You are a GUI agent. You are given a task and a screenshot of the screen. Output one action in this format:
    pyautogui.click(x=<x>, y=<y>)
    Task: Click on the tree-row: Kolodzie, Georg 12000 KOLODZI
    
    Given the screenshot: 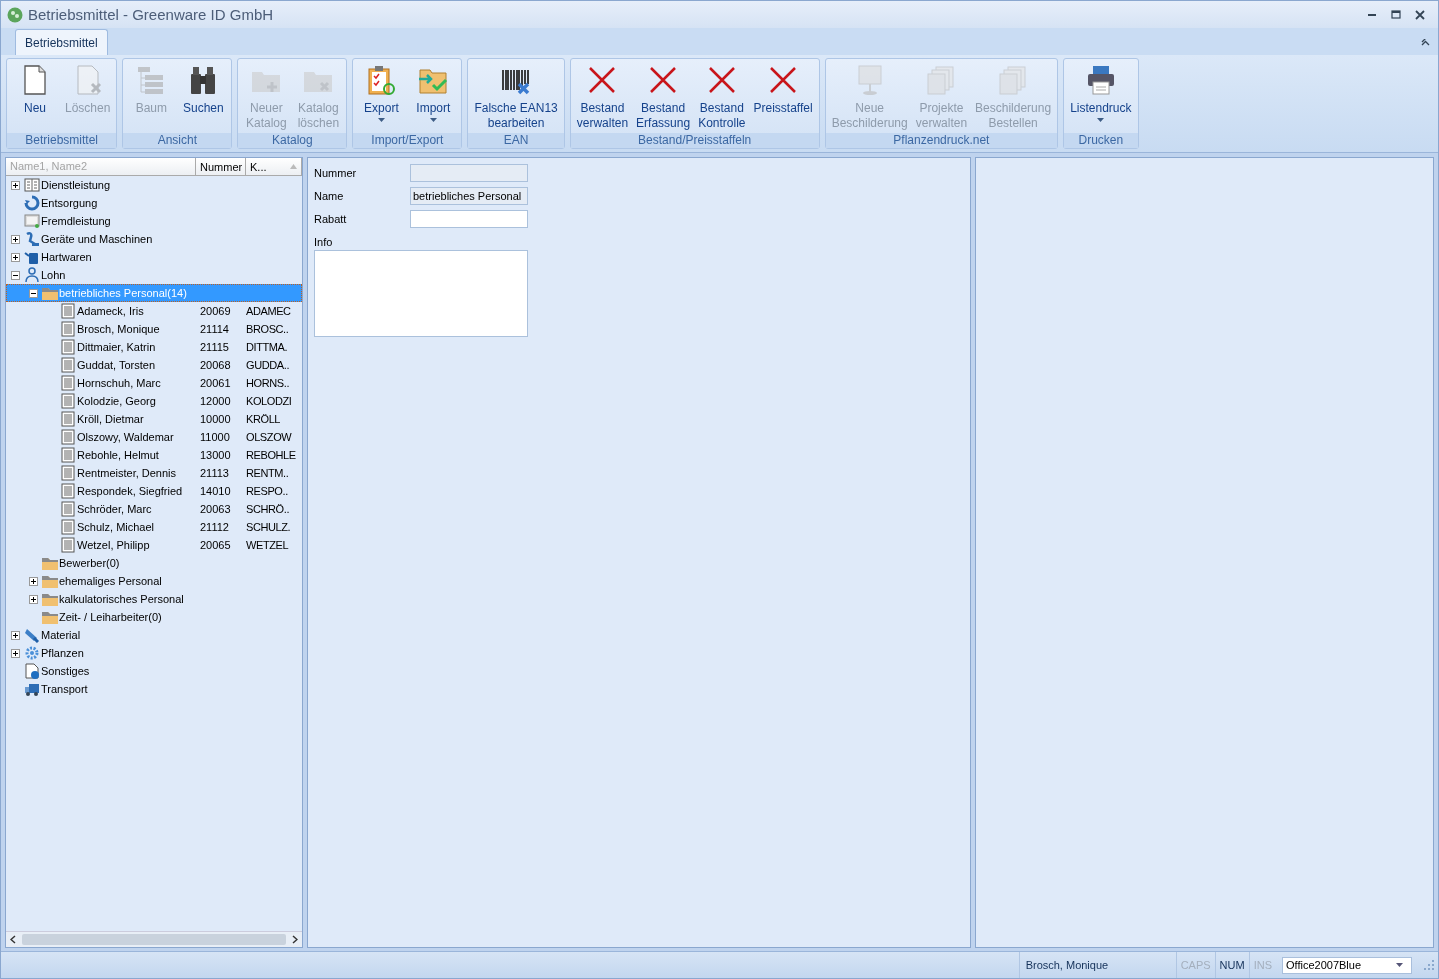 What is the action you would take?
    pyautogui.click(x=154, y=401)
    